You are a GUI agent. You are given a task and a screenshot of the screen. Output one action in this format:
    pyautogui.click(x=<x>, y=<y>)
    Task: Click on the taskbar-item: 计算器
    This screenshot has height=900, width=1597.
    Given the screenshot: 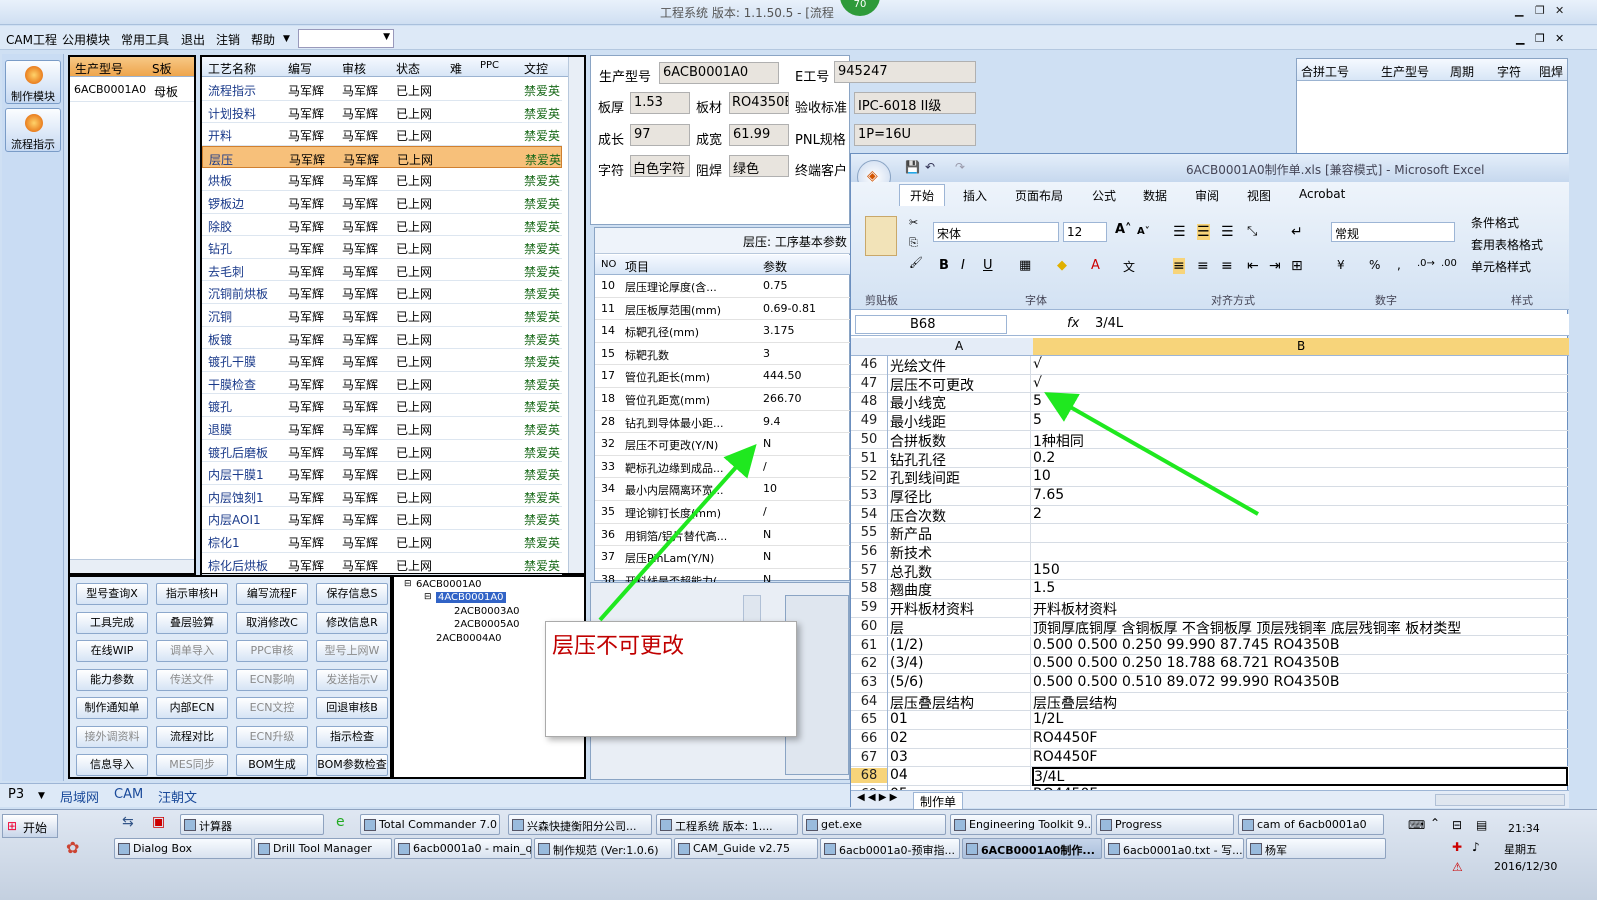 What is the action you would take?
    pyautogui.click(x=252, y=824)
    